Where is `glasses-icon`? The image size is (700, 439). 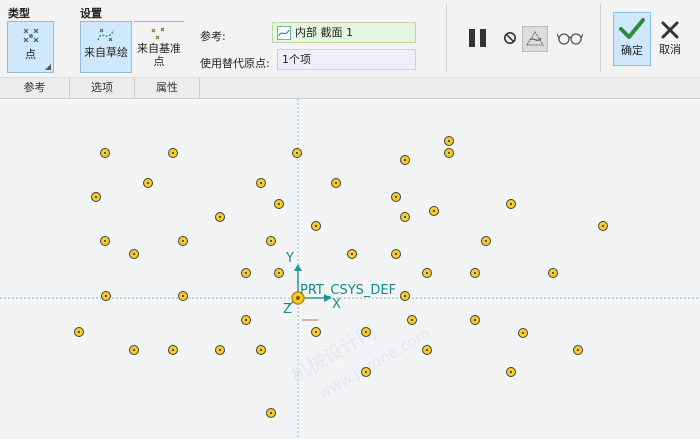 glasses-icon is located at coordinates (570, 39).